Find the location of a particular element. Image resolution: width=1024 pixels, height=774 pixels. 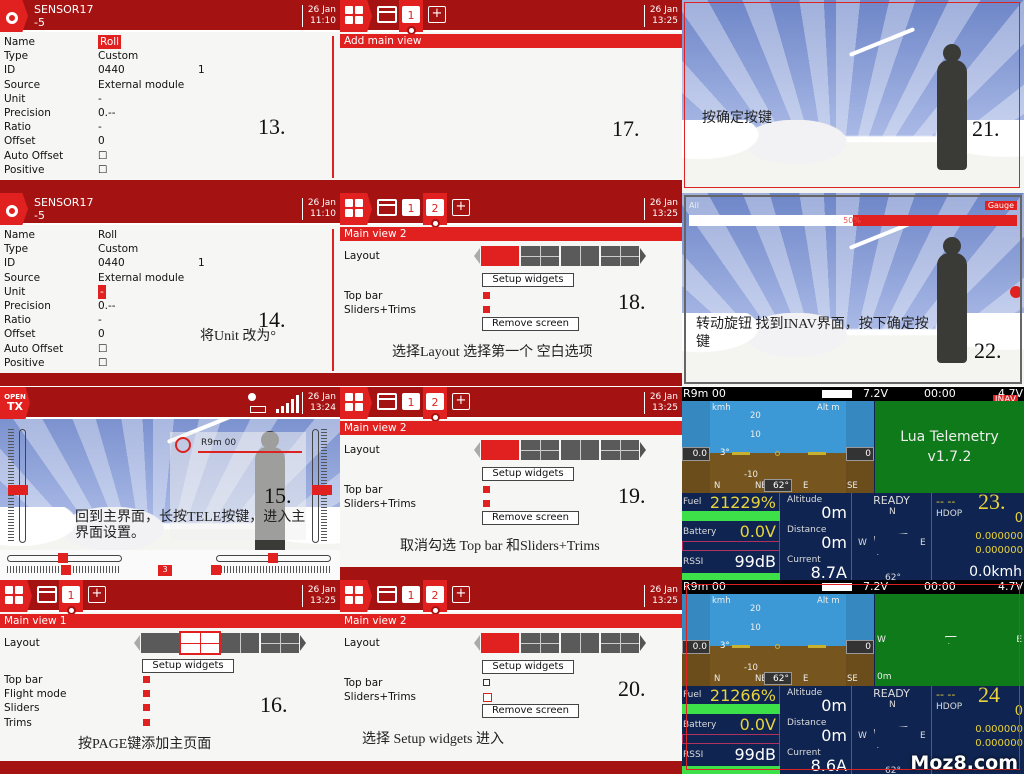

field-value: 0.-- is located at coordinates (107, 306).